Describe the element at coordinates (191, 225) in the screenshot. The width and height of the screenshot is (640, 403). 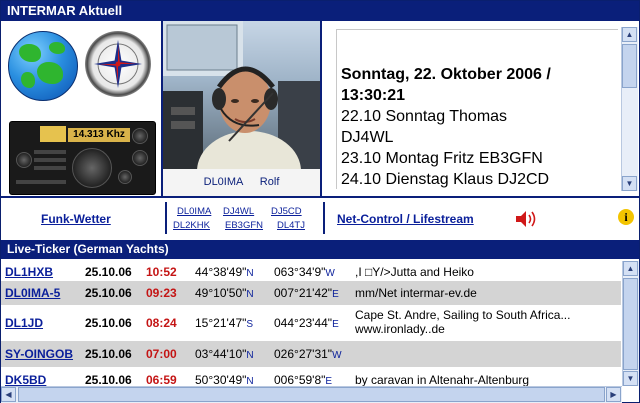
I see `callsign-link: DL2KHK` at that location.